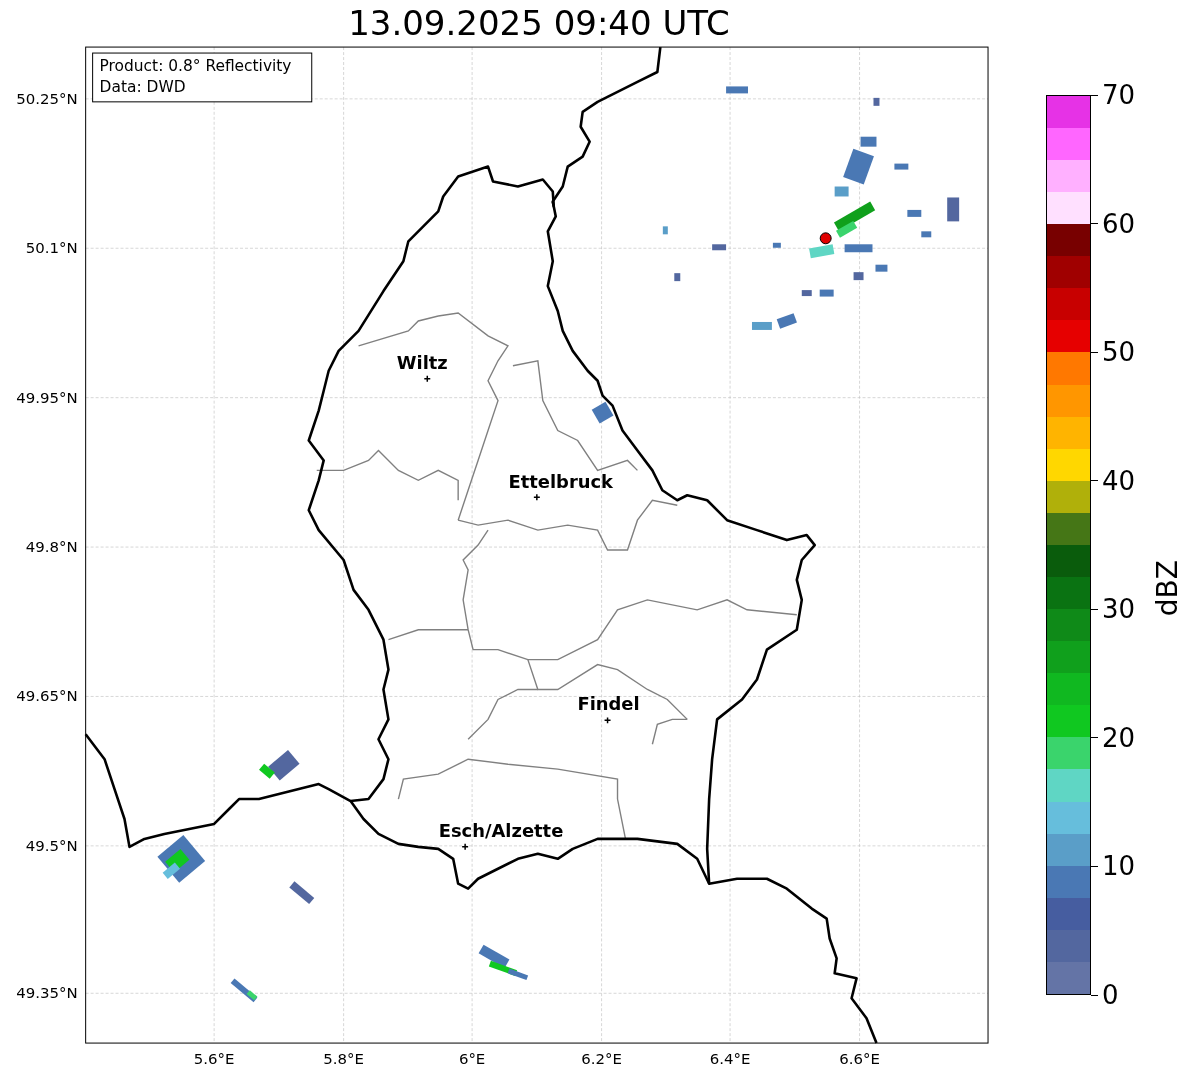 Image resolution: width=1184 pixels, height=1081 pixels. I want to click on x-tick-label: 6.2°E, so click(601, 1059).